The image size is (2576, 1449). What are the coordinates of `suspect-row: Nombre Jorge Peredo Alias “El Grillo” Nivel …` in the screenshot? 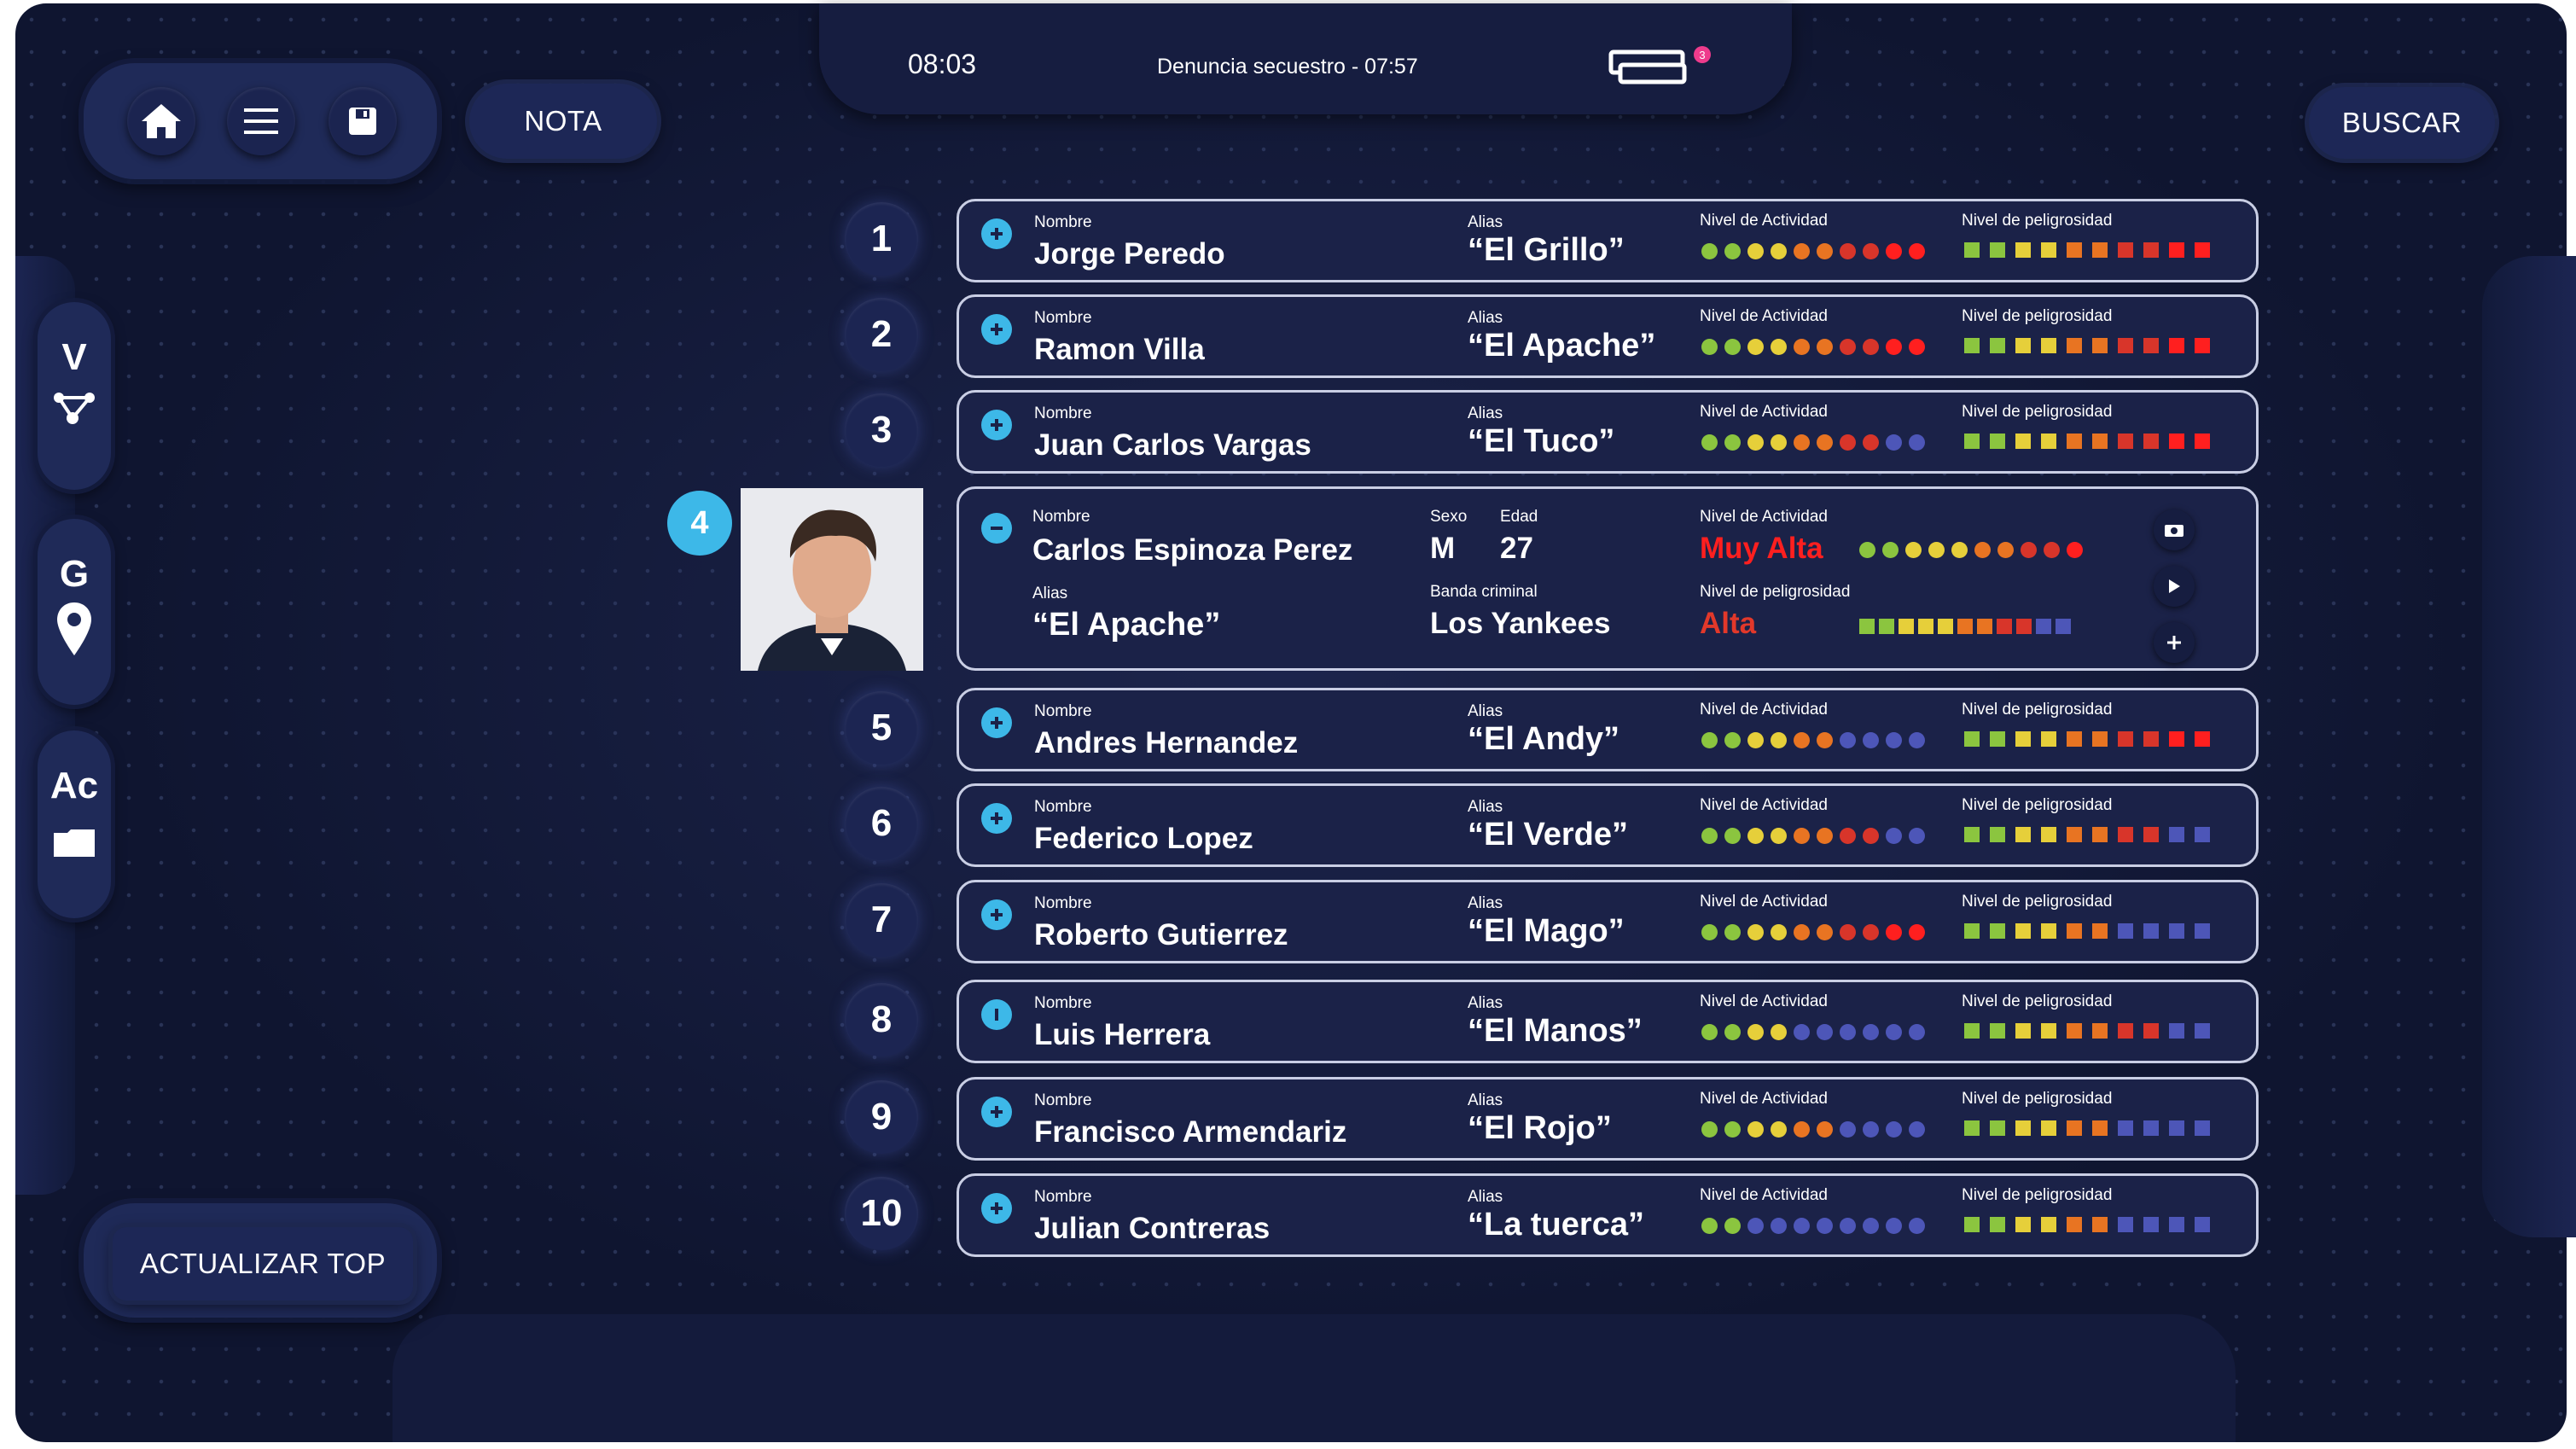 It's located at (1608, 241).